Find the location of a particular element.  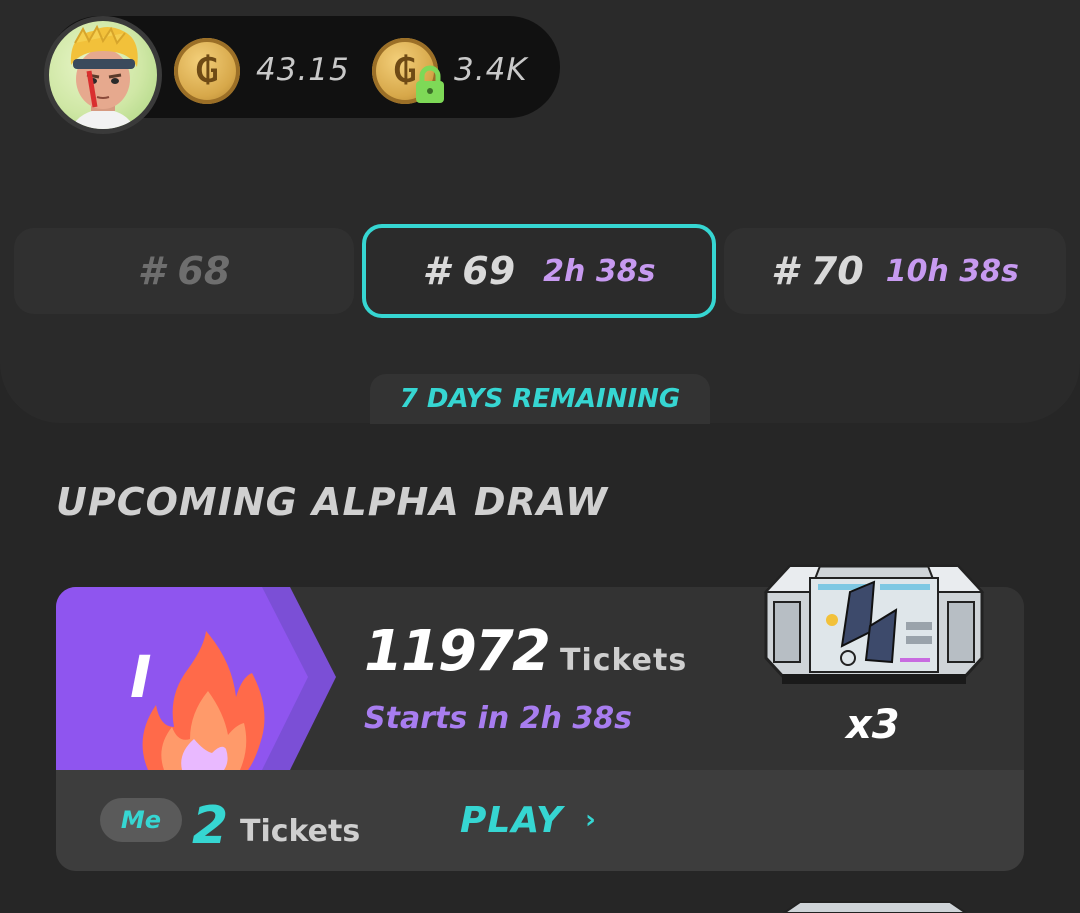

chevron-right-icon: › is located at coordinates (591, 820).